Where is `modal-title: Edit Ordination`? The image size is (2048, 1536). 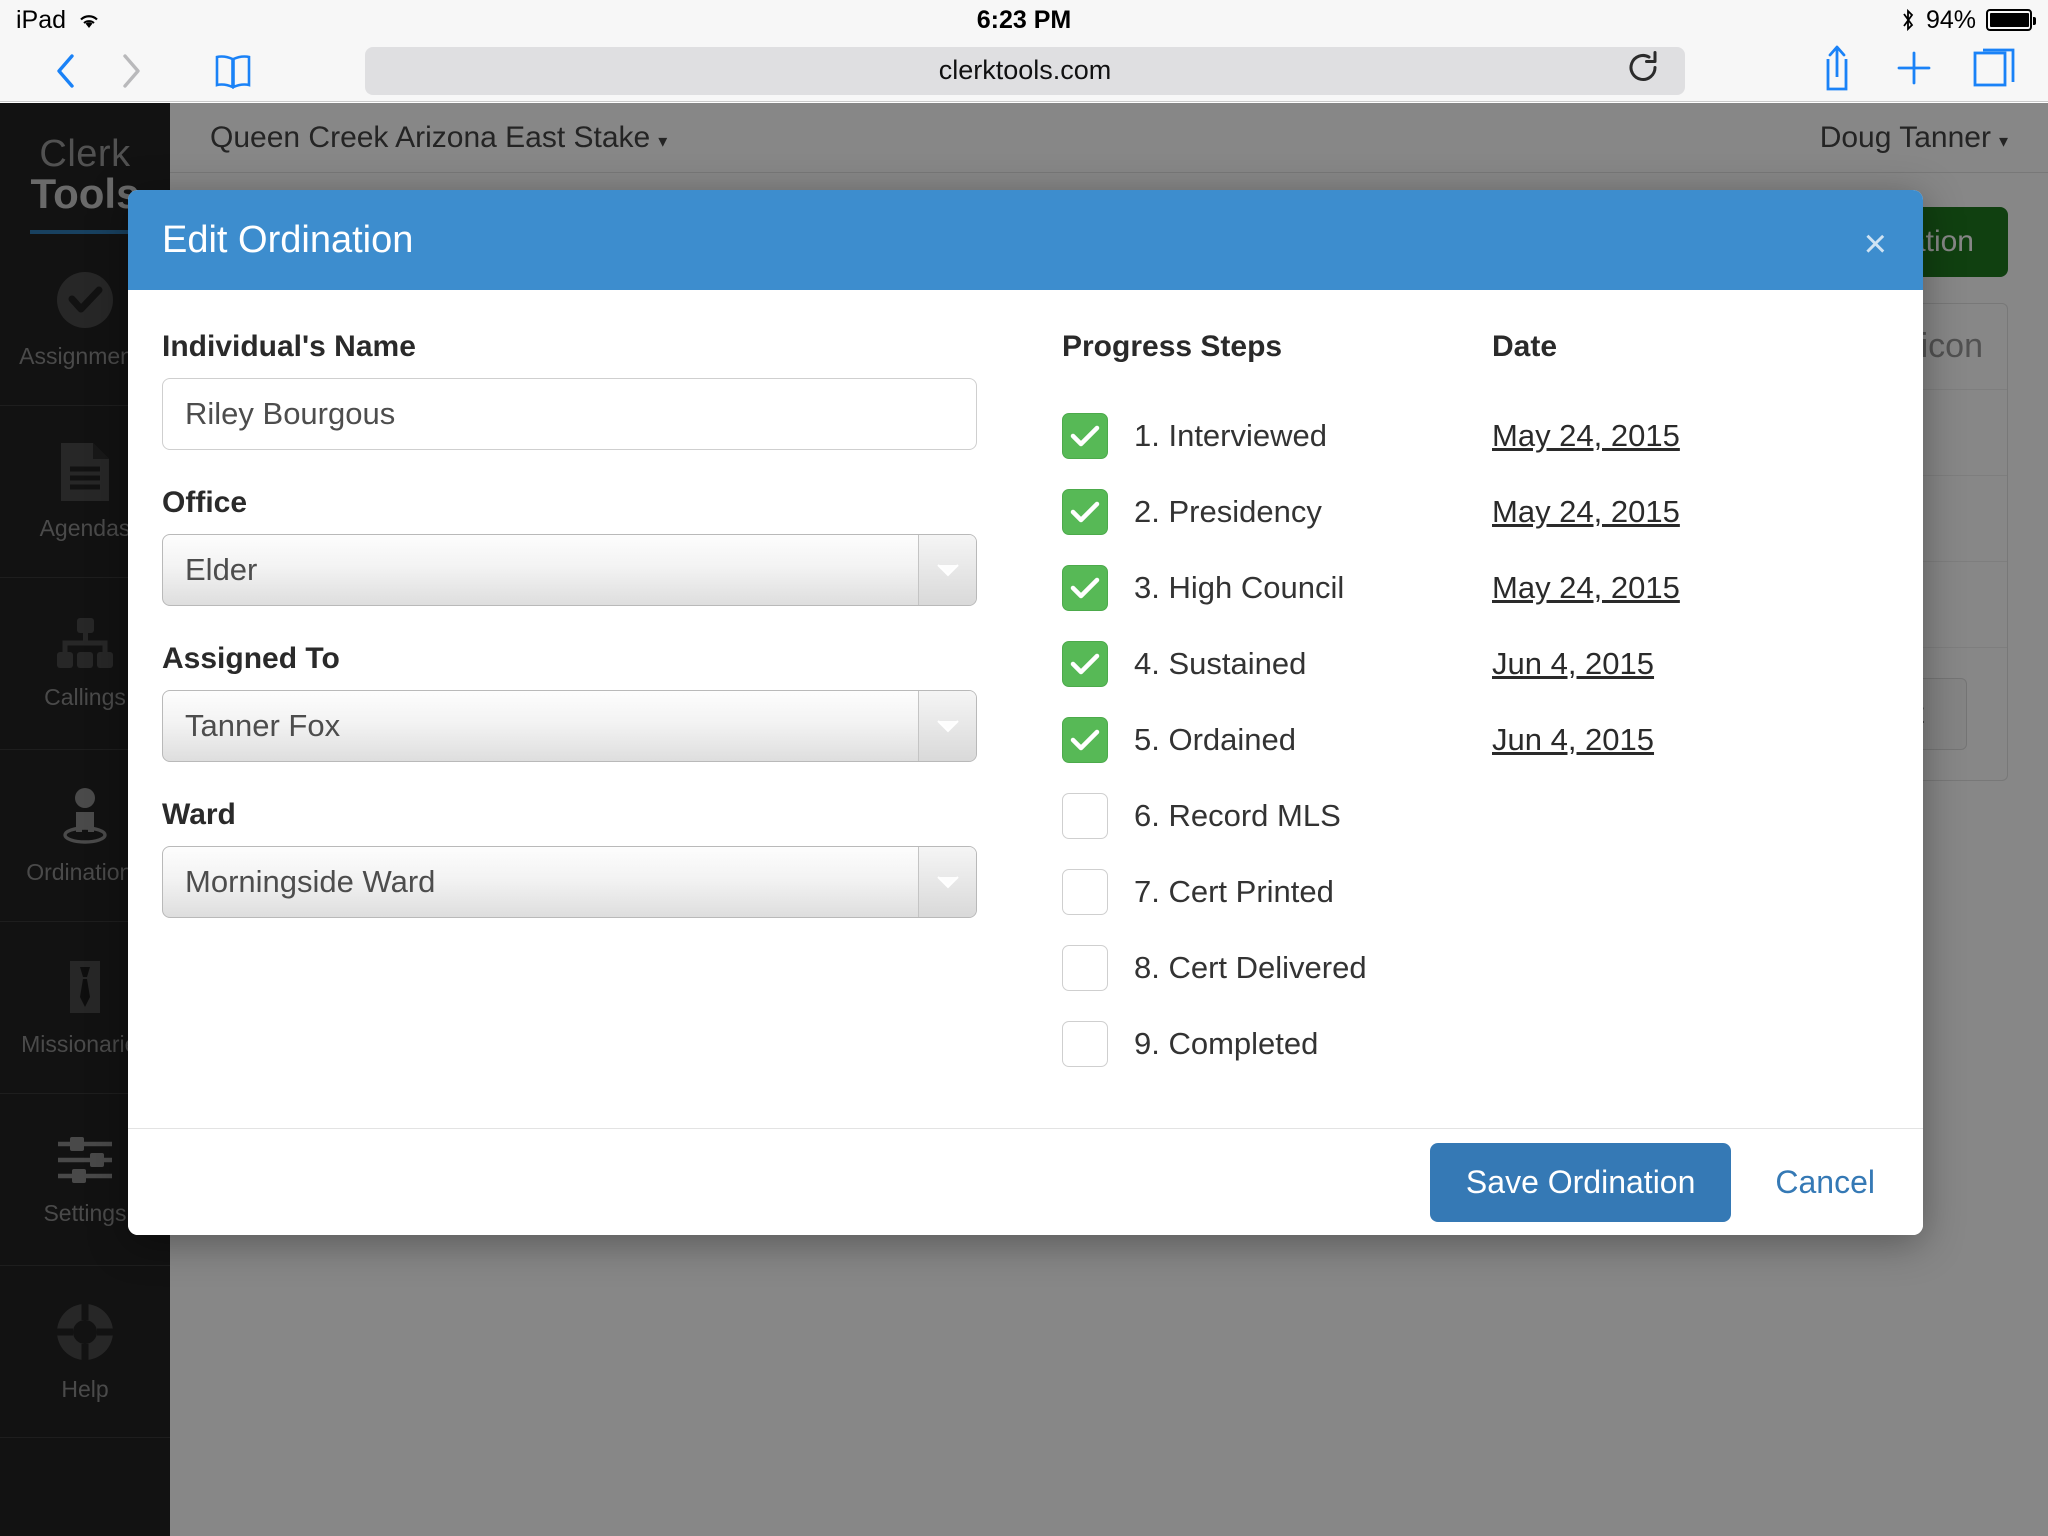 modal-title: Edit Ordination is located at coordinates (288, 239).